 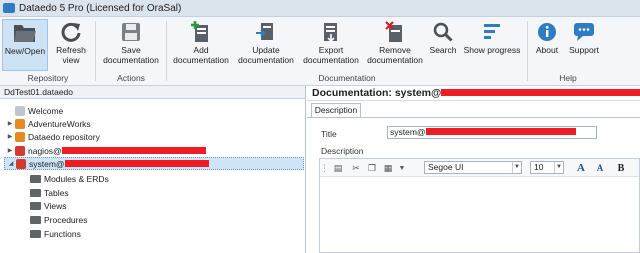 I want to click on app-icon, so click(x=9, y=8).